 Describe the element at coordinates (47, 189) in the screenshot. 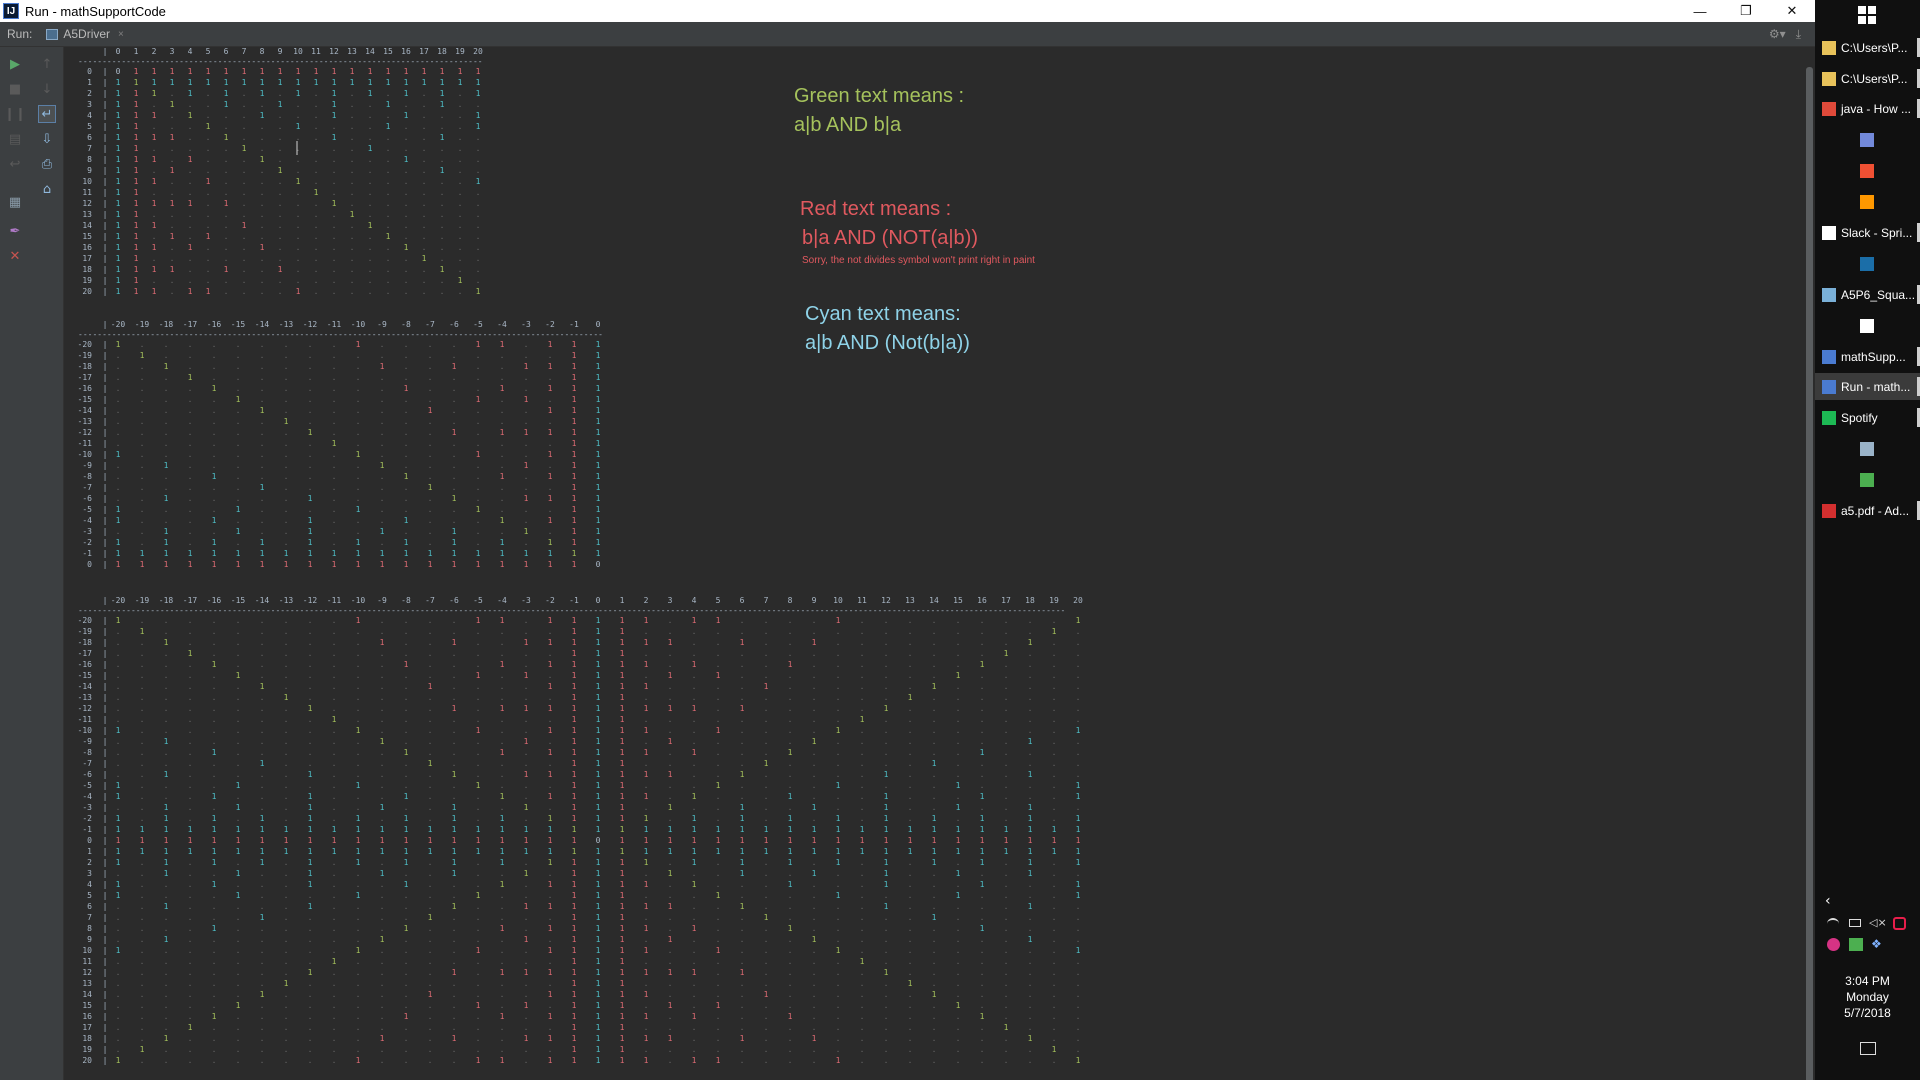

I see `clear-all-icon: ⌂` at that location.